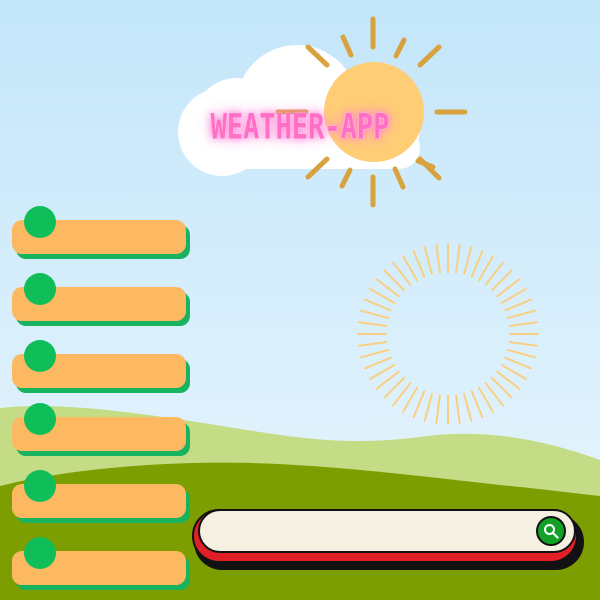  I want to click on app-title: WEATHER-APP, so click(300, 127).